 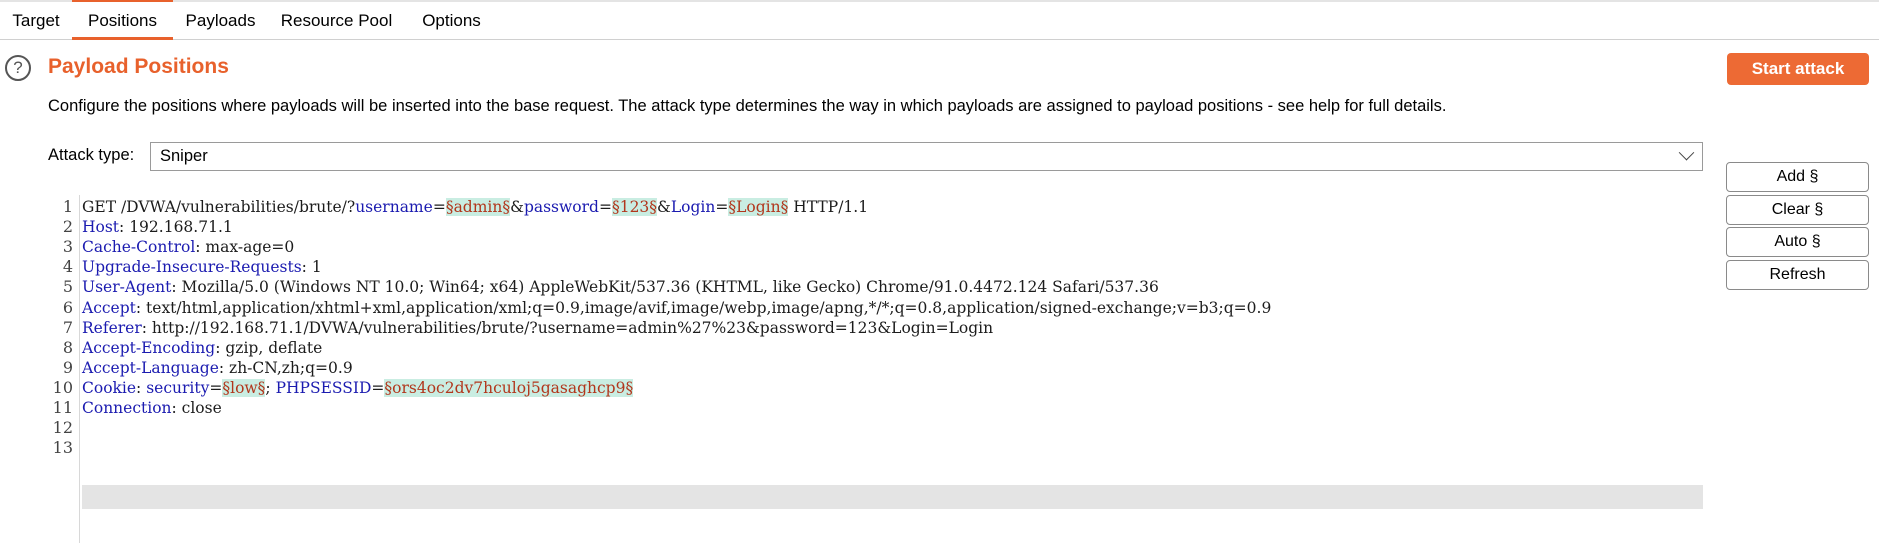 I want to click on request-text-segment: : 192.168.71.1, so click(x=176, y=227).